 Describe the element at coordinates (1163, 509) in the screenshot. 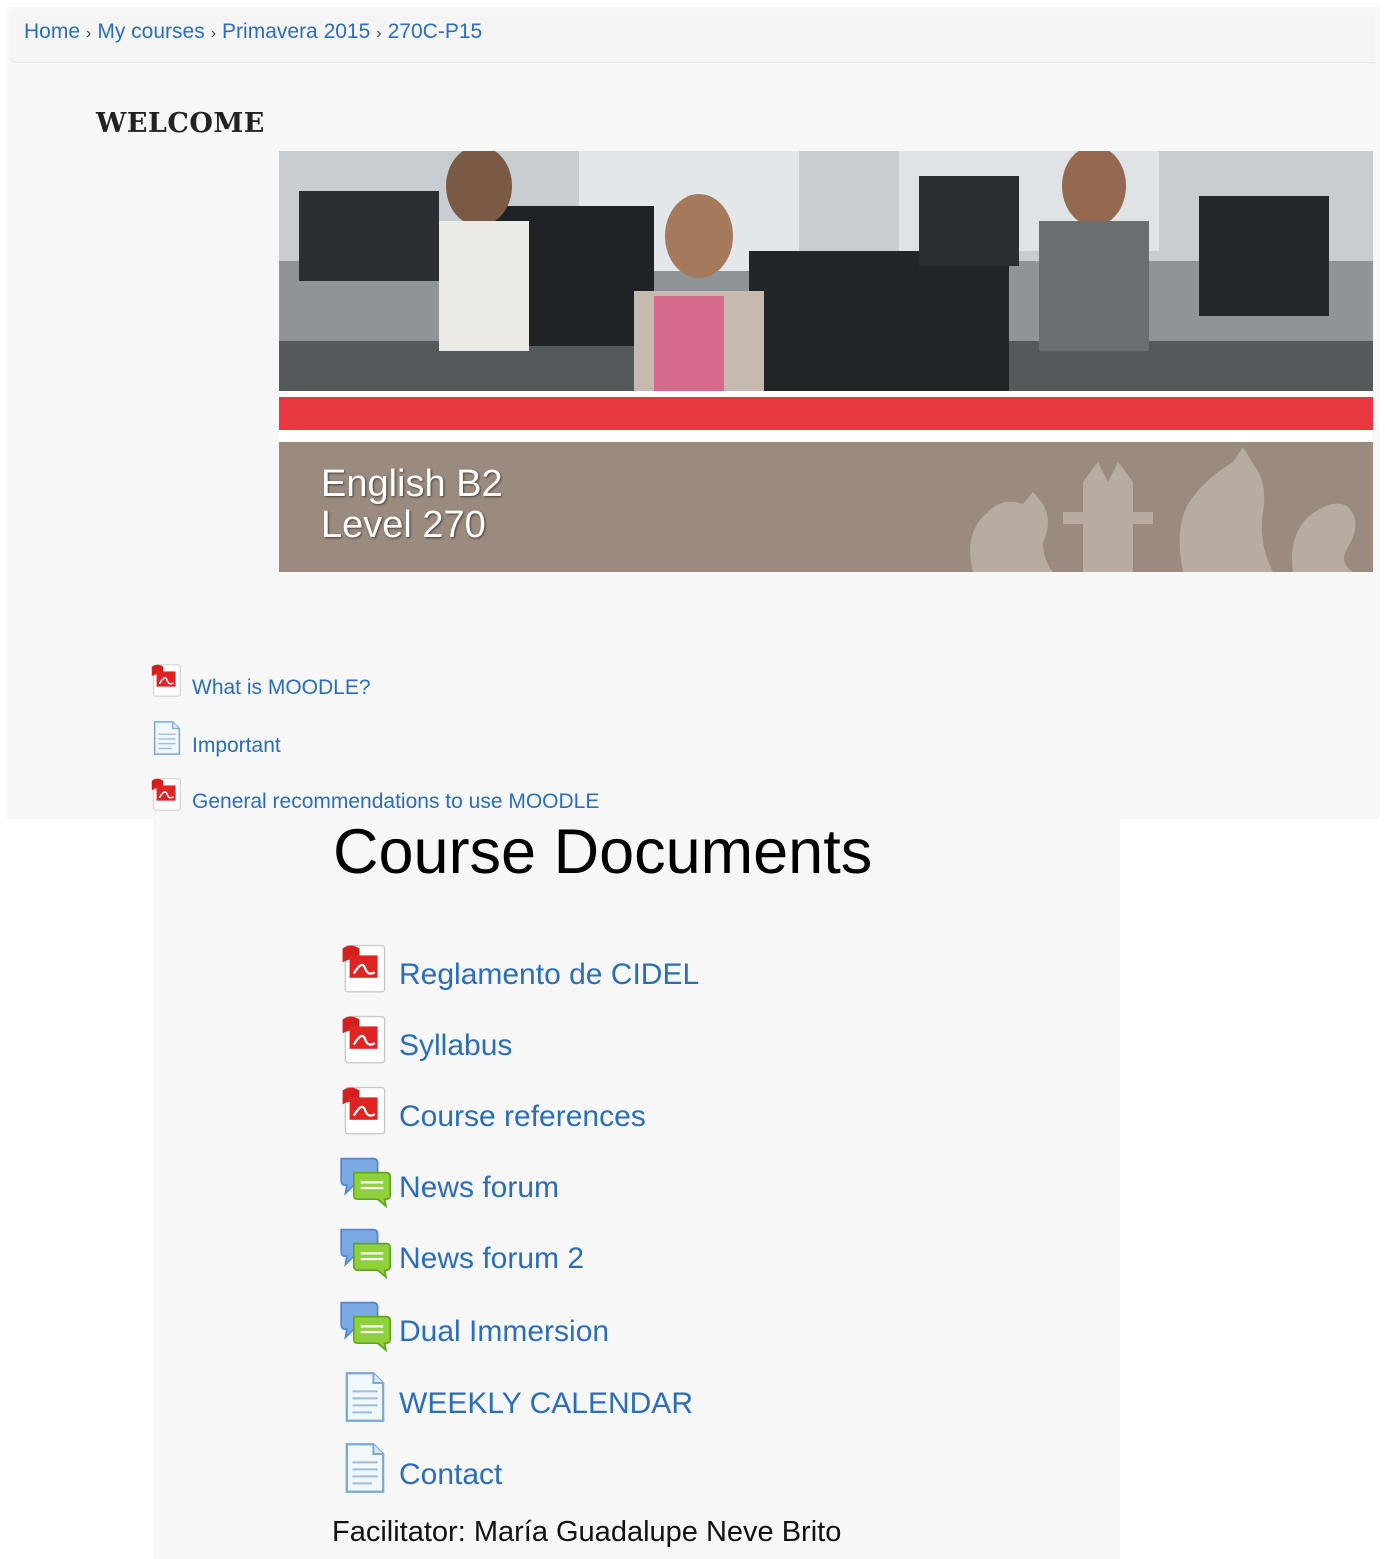

I see `crest-watermark` at that location.